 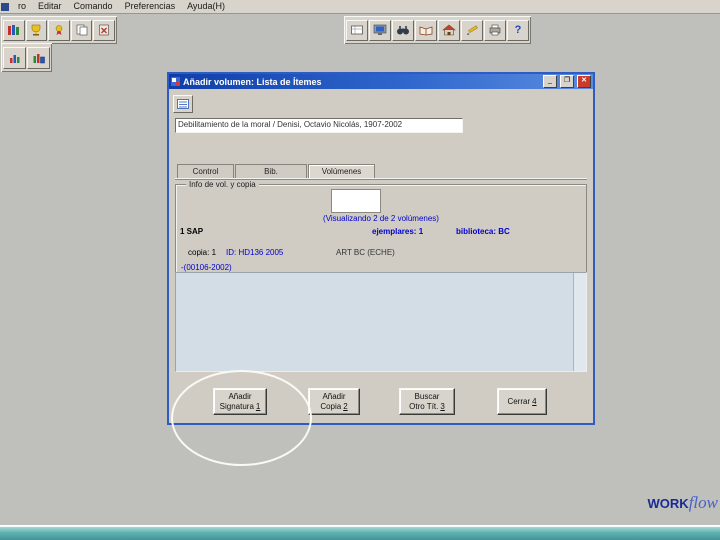 I want to click on workflow-logo: WORK flow, so click(x=683, y=503).